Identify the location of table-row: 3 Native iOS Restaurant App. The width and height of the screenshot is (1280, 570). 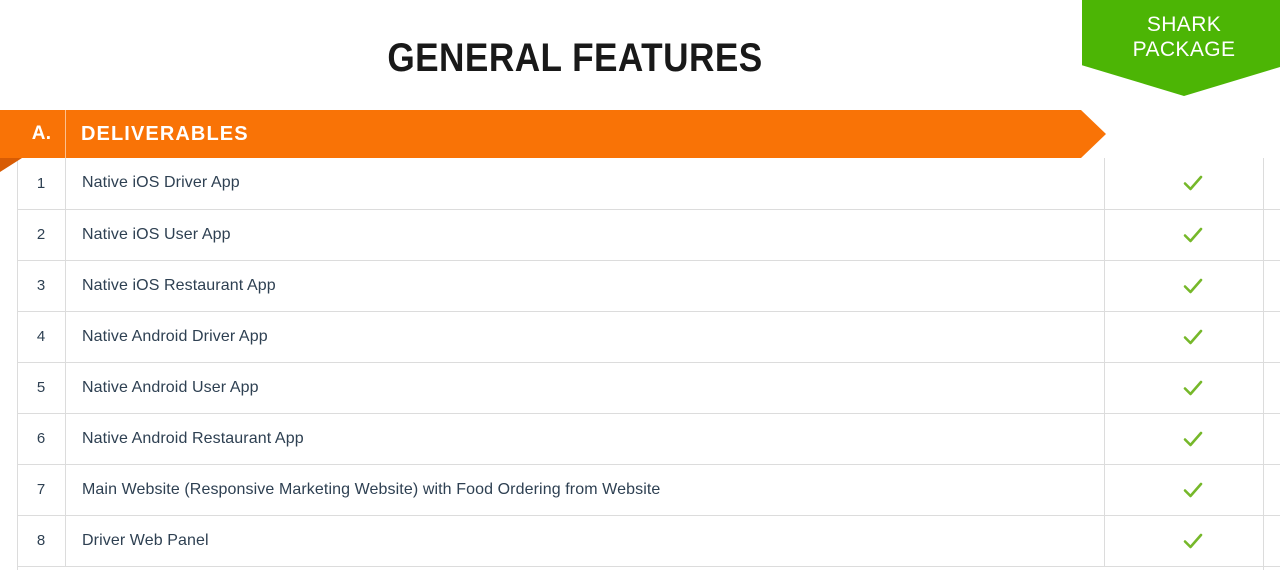
(648, 286).